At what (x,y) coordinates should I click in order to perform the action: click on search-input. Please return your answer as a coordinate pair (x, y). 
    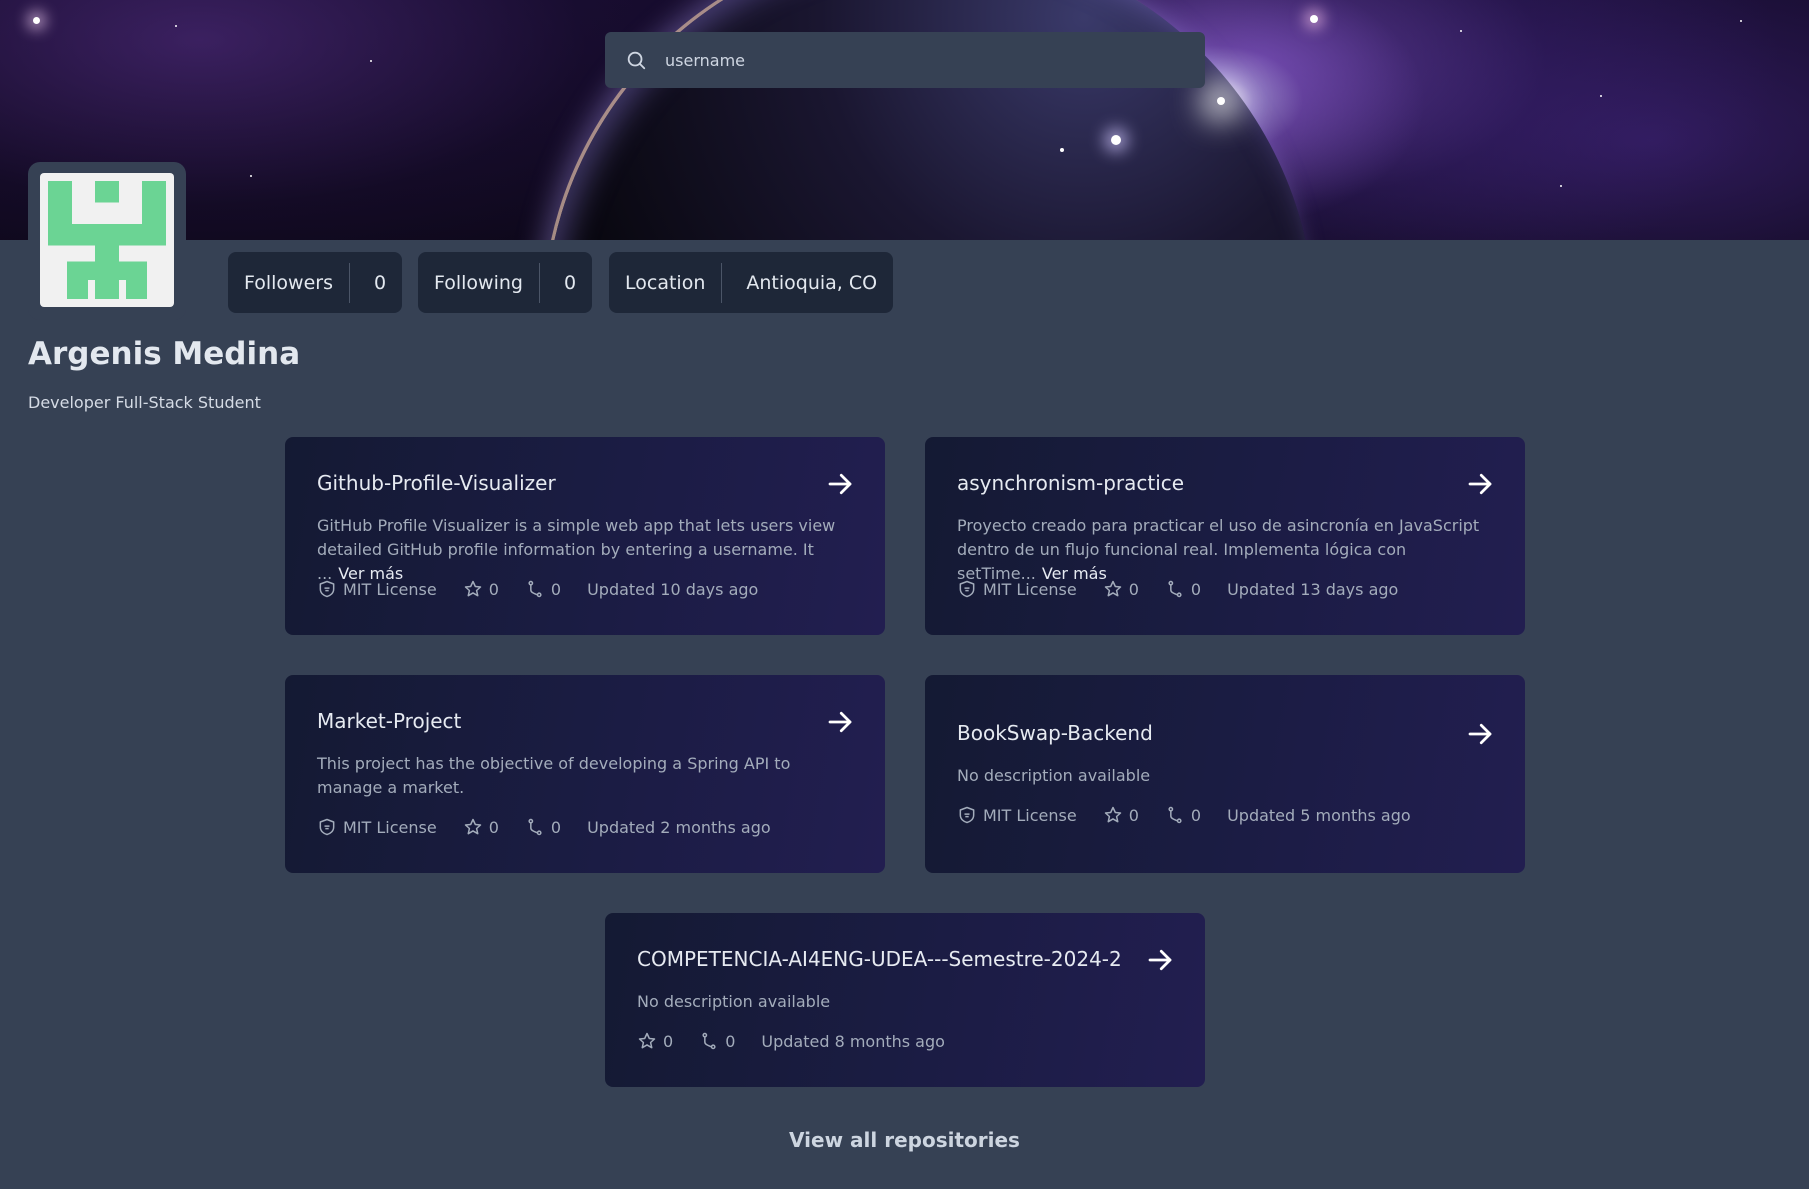
    Looking at the image, I should click on (925, 60).